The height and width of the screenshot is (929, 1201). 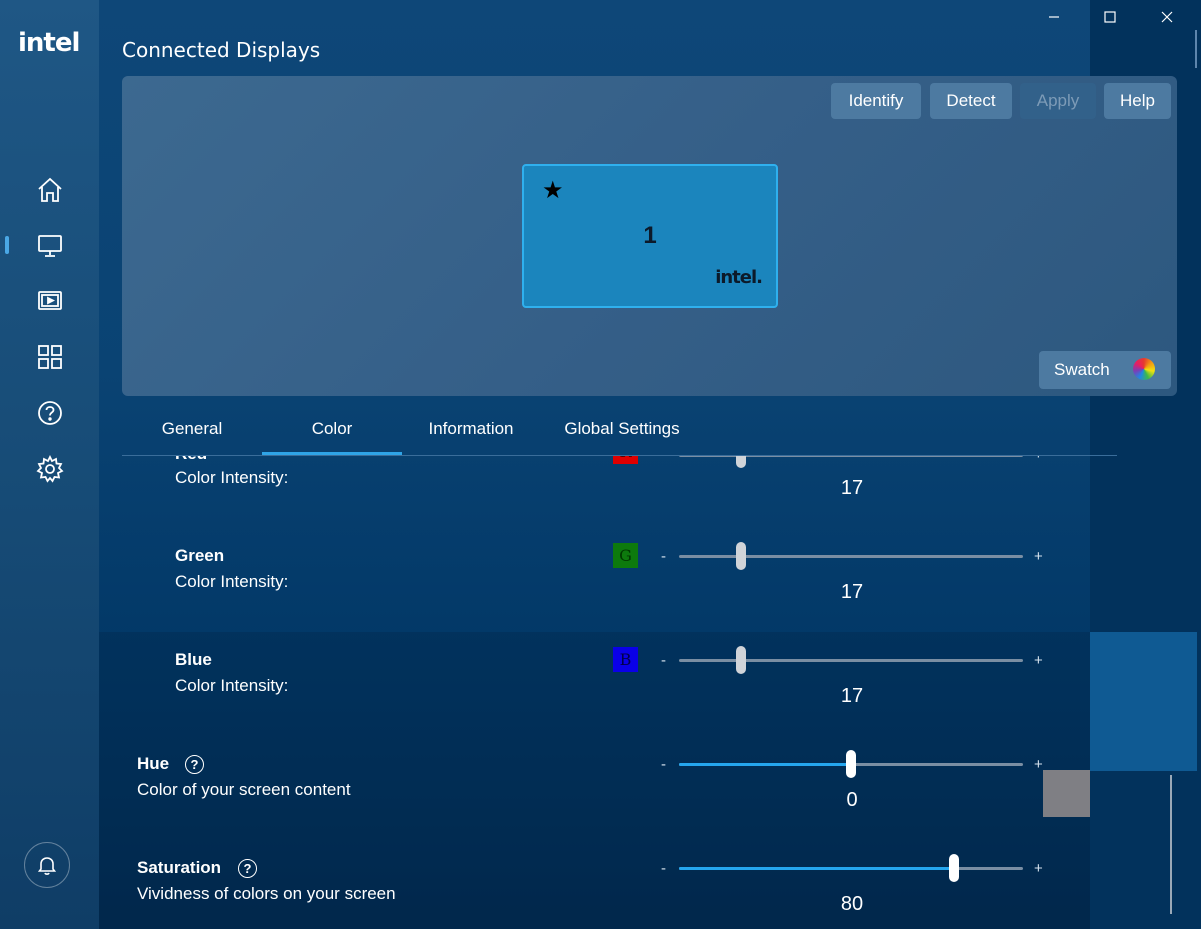 What do you see at coordinates (1137, 101) in the screenshot?
I see `help-button: Help` at bounding box center [1137, 101].